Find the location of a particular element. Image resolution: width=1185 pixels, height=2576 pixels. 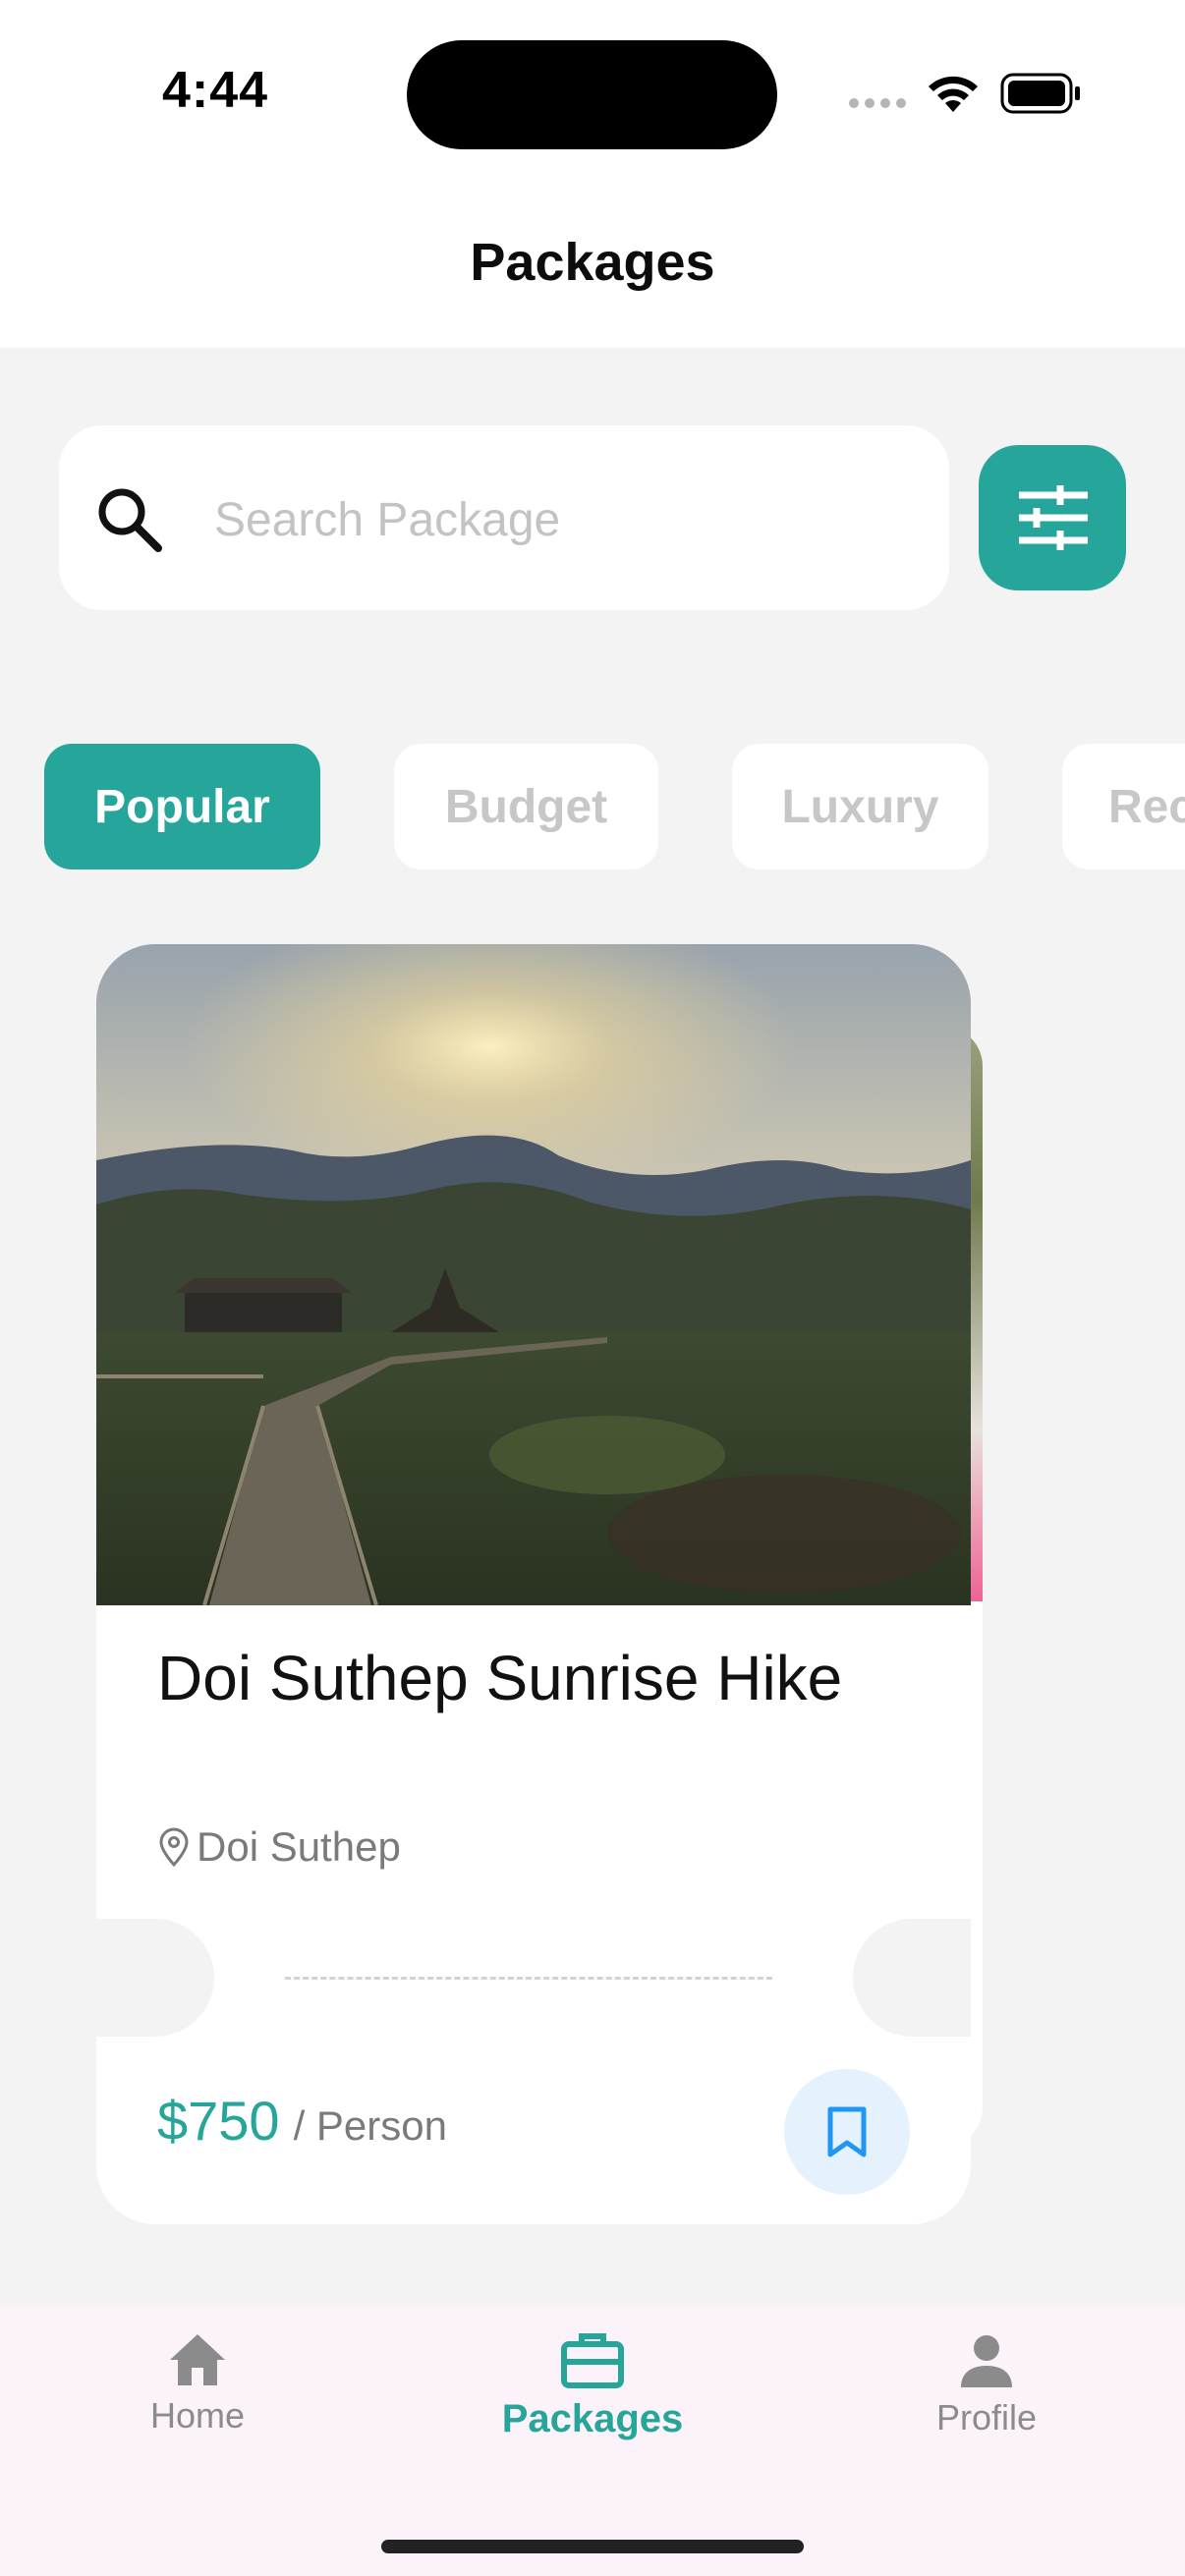

price-row: $750 / Person is located at coordinates (302, 2121).